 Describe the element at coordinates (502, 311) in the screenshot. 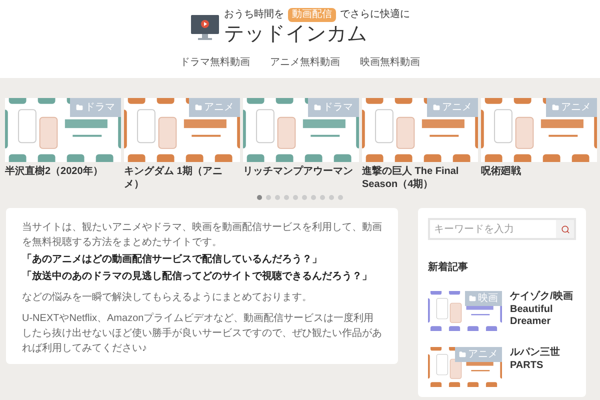

I see `article-link: 映画 ケイゾク/映画 Beautiful Dreamer` at that location.